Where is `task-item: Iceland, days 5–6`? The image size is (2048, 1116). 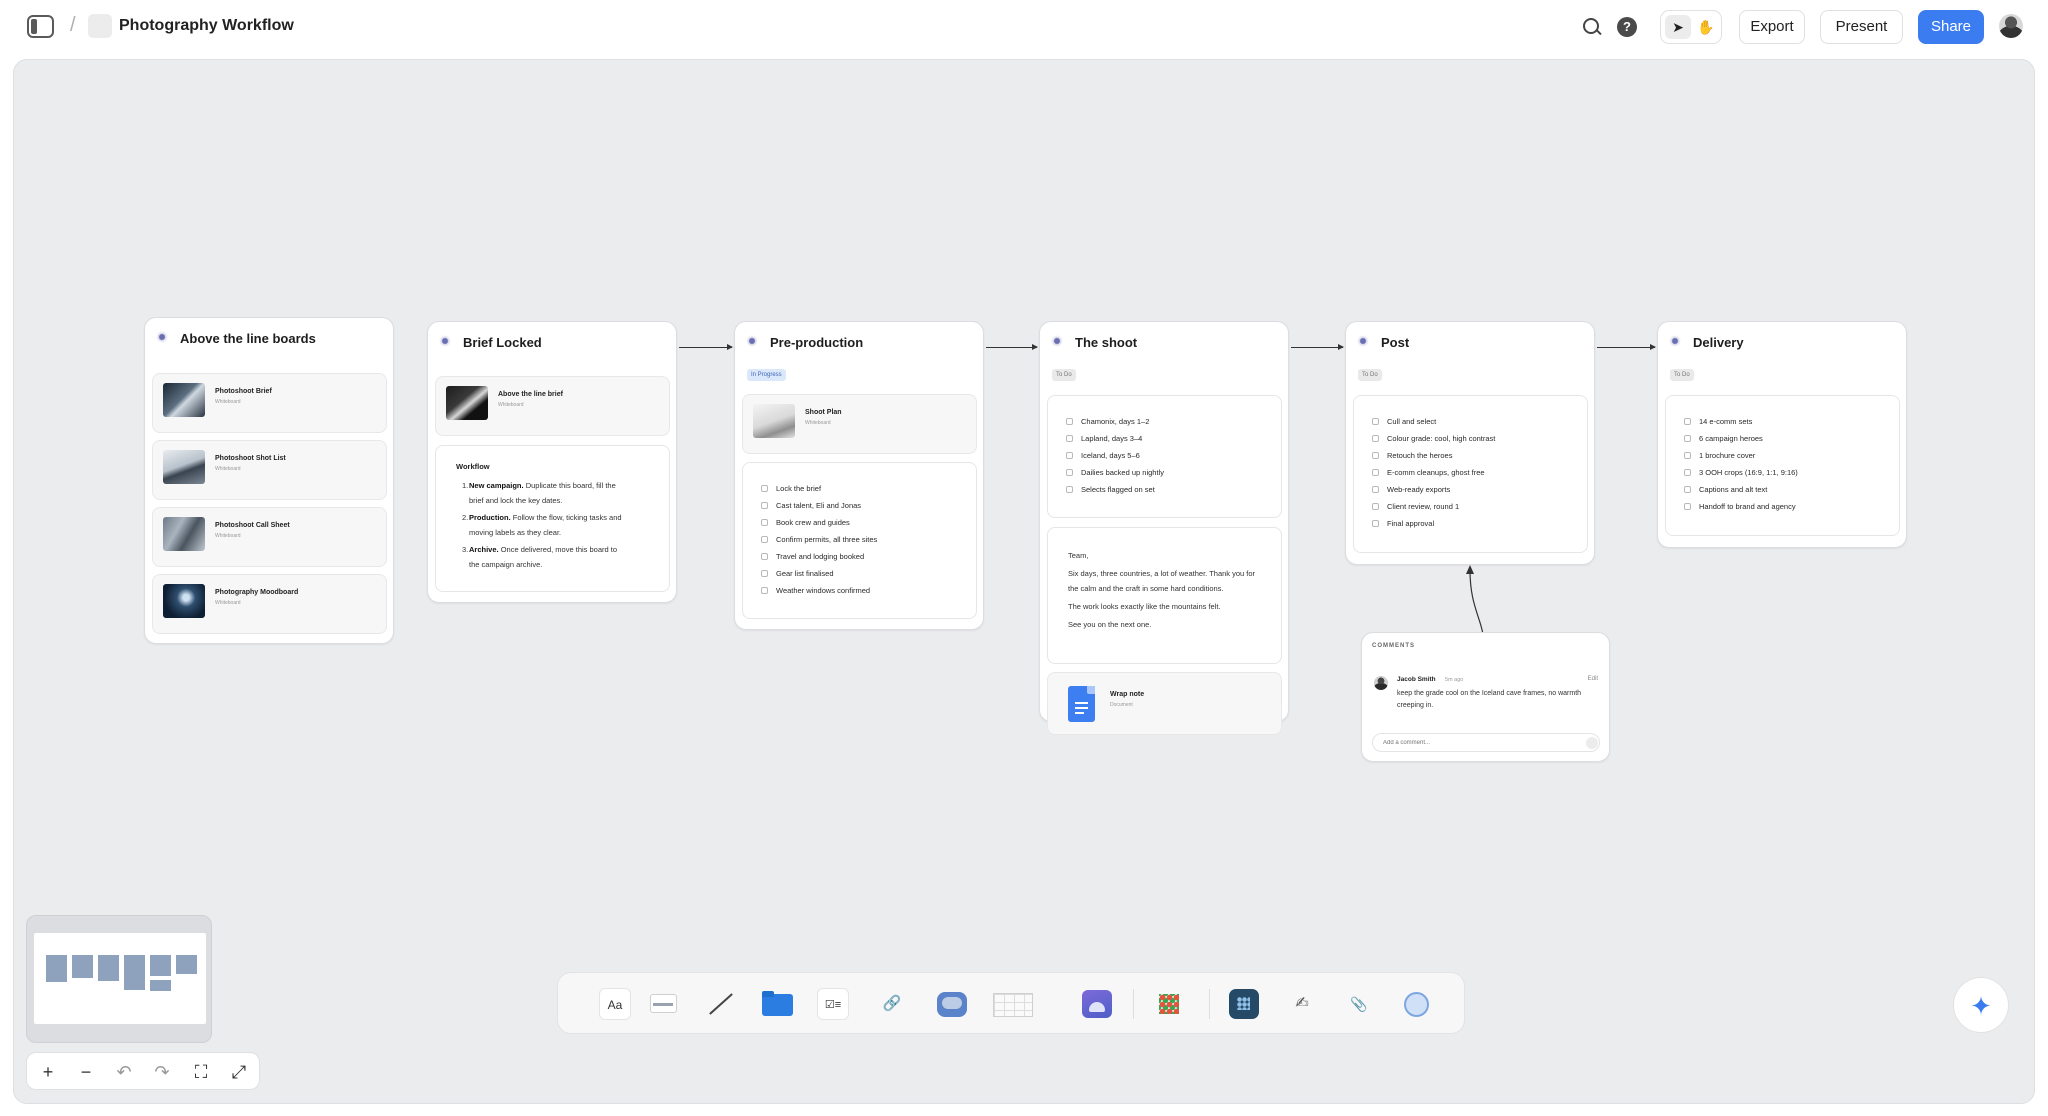 task-item: Iceland, days 5–6 is located at coordinates (1115, 459).